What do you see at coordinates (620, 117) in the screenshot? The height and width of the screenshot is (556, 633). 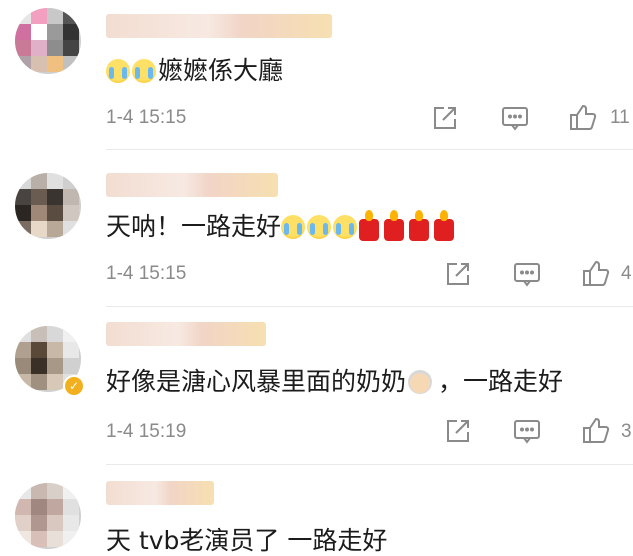 I see `like-count: 11` at bounding box center [620, 117].